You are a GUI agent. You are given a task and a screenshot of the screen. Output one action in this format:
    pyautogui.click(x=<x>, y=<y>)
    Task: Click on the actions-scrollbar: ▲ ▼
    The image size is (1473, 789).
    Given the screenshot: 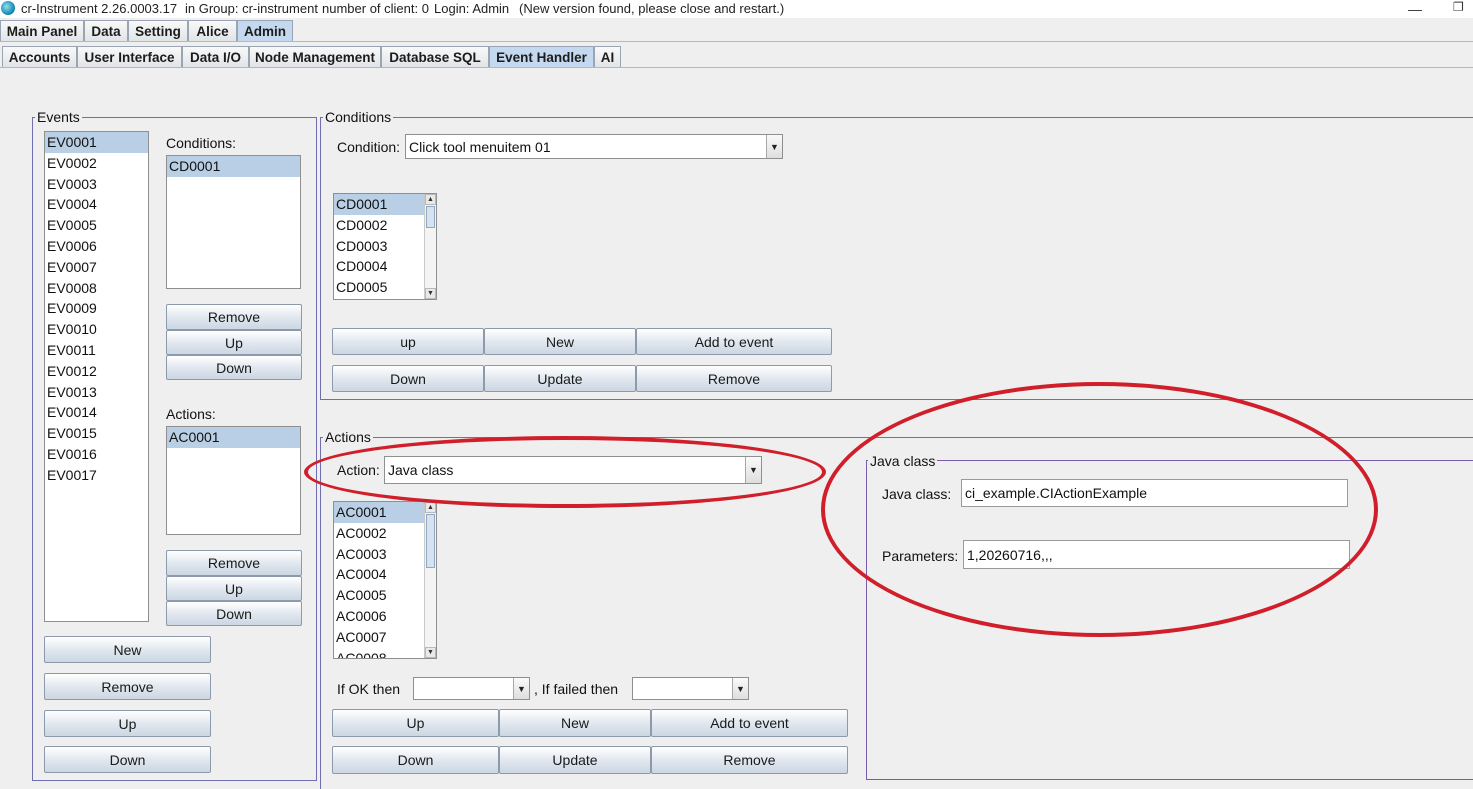 What is the action you would take?
    pyautogui.click(x=430, y=580)
    